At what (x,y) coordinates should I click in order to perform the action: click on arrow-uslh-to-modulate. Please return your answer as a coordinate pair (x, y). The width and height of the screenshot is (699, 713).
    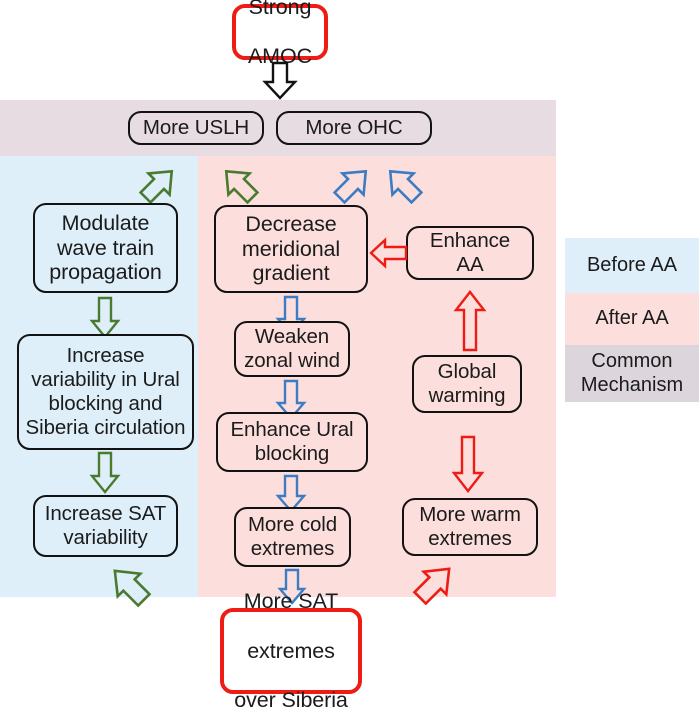
    Looking at the image, I should click on (156, 187).